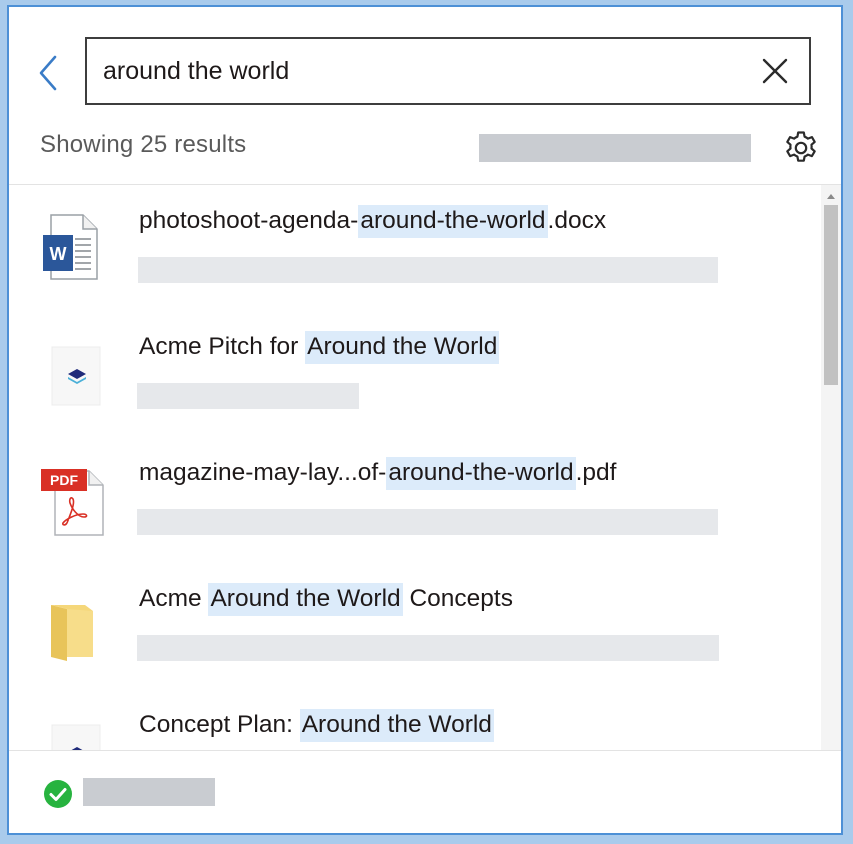 The height and width of the screenshot is (844, 853). I want to click on pdf-document-icon: PDF, so click(72, 503).